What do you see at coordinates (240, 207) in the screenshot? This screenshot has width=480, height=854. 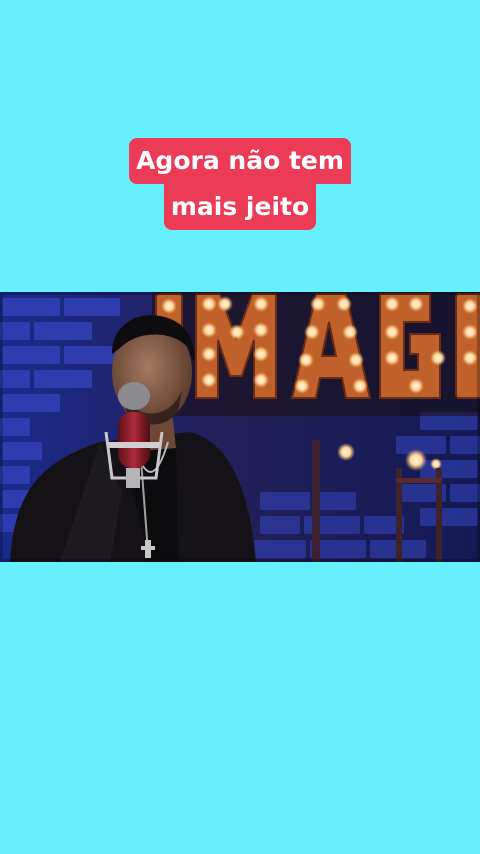 I see `caption-line-2: mais jeito` at bounding box center [240, 207].